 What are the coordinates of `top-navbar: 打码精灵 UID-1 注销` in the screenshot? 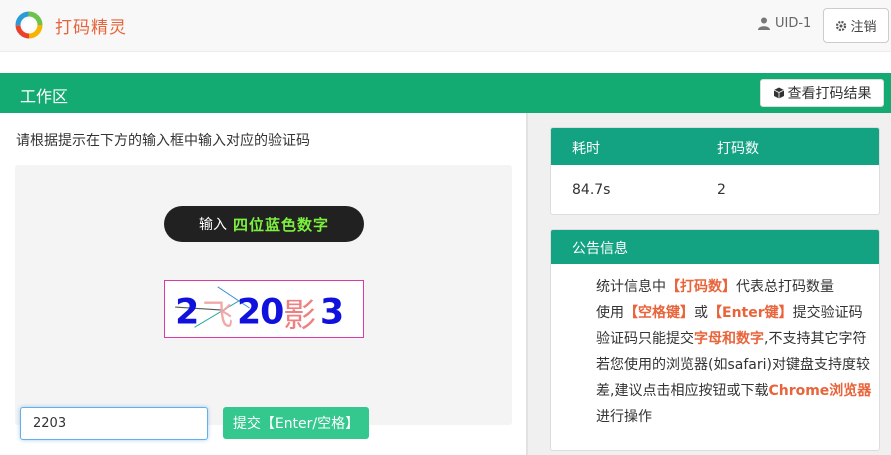 It's located at (445, 26).